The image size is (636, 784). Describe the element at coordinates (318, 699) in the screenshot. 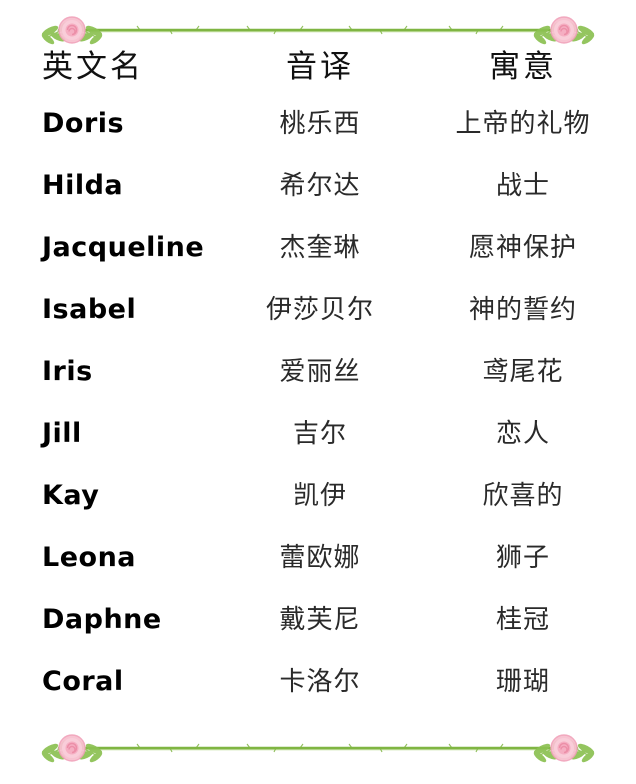

I see `table-row: Coral 卡洛尔 珊瑚` at that location.